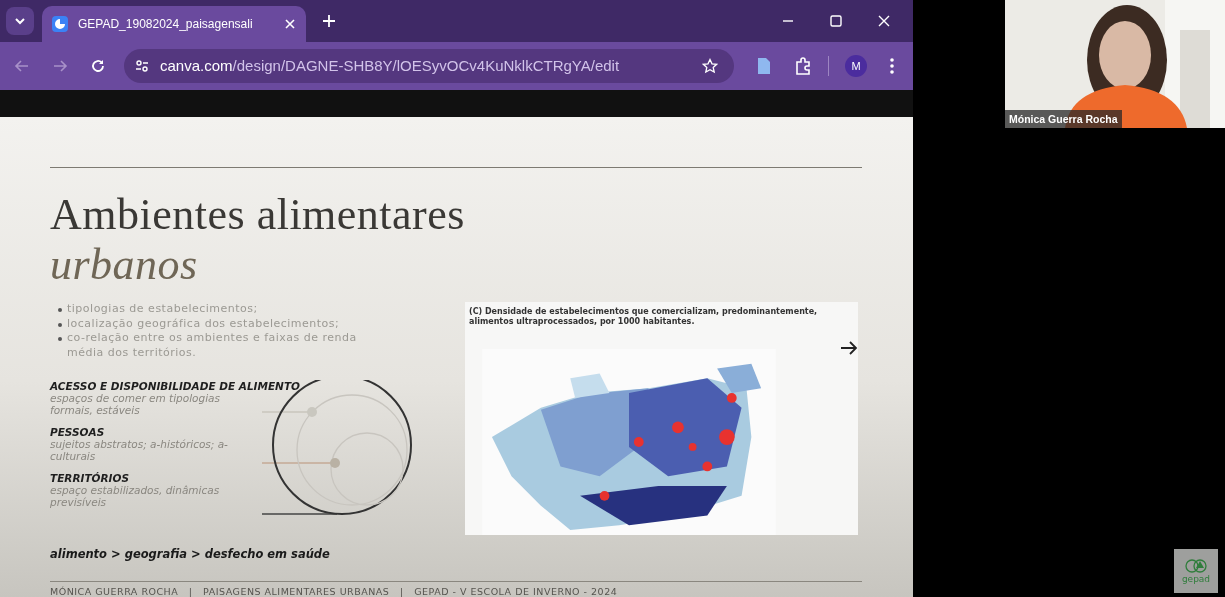  What do you see at coordinates (142, 65) in the screenshot?
I see `site-settings-icon` at bounding box center [142, 65].